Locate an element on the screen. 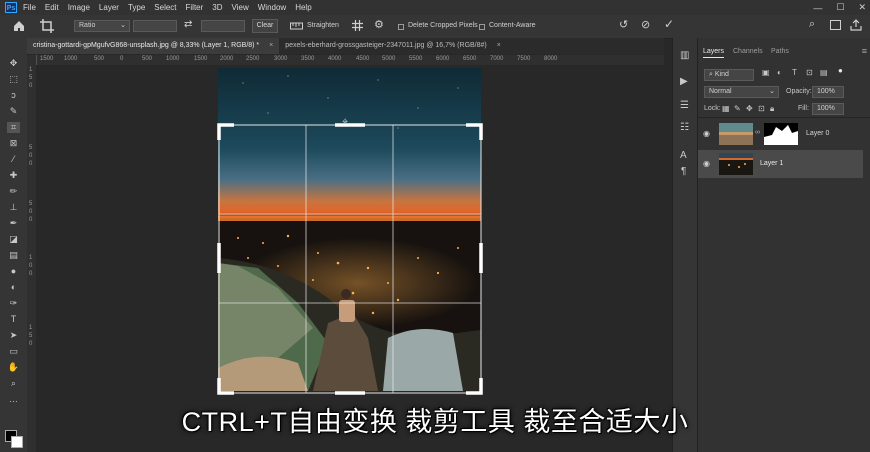 This screenshot has height=452, width=870. paragraph-panel-icon: ¶ is located at coordinates (683, 171).